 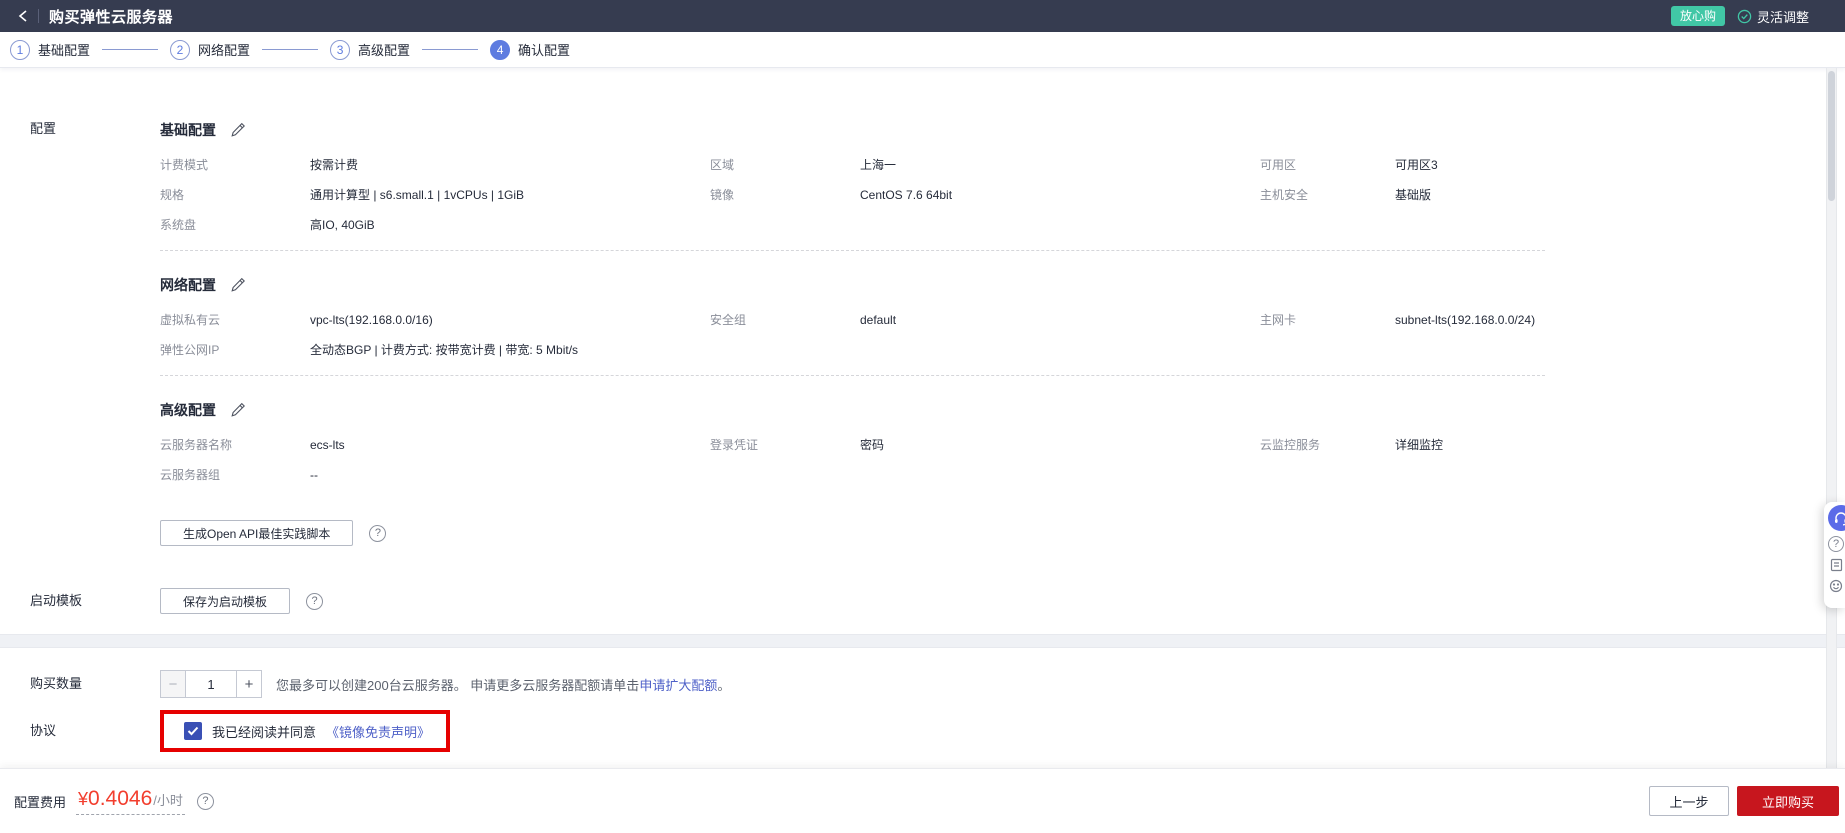 What do you see at coordinates (1831, 450) in the screenshot?
I see `scrollbar` at bounding box center [1831, 450].